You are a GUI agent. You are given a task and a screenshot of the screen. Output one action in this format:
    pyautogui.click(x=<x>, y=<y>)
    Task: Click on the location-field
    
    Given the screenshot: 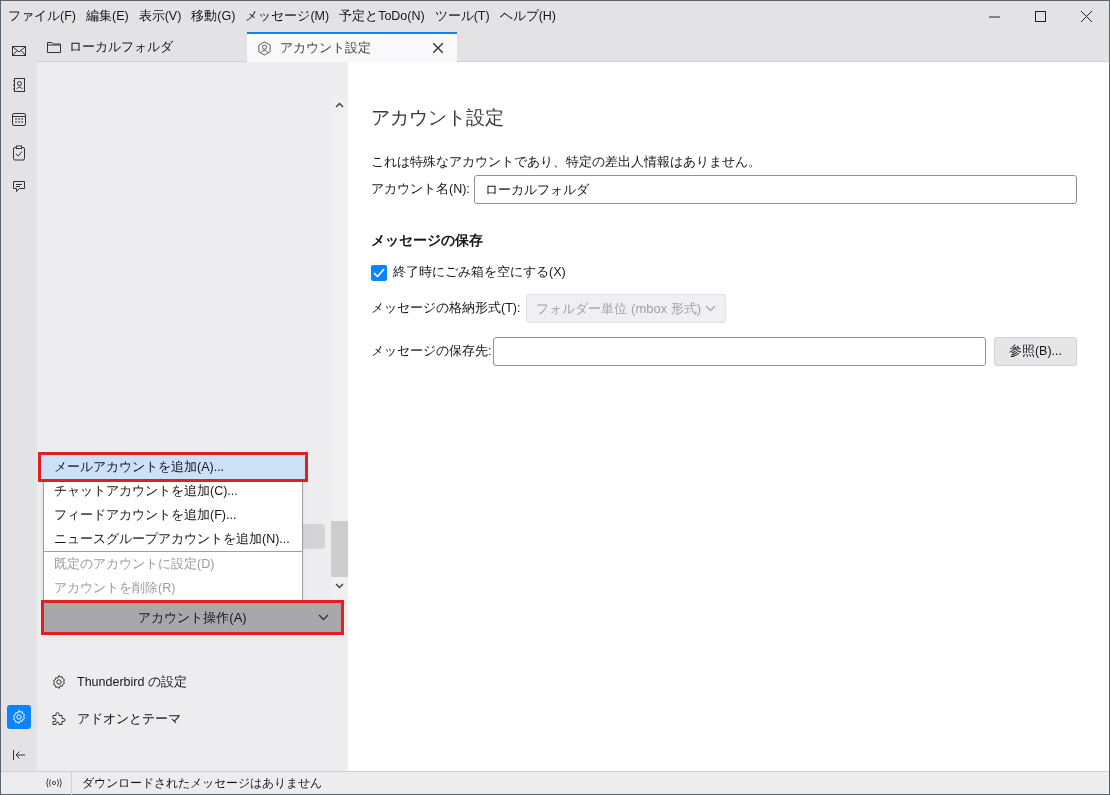 What is the action you would take?
    pyautogui.click(x=739, y=351)
    